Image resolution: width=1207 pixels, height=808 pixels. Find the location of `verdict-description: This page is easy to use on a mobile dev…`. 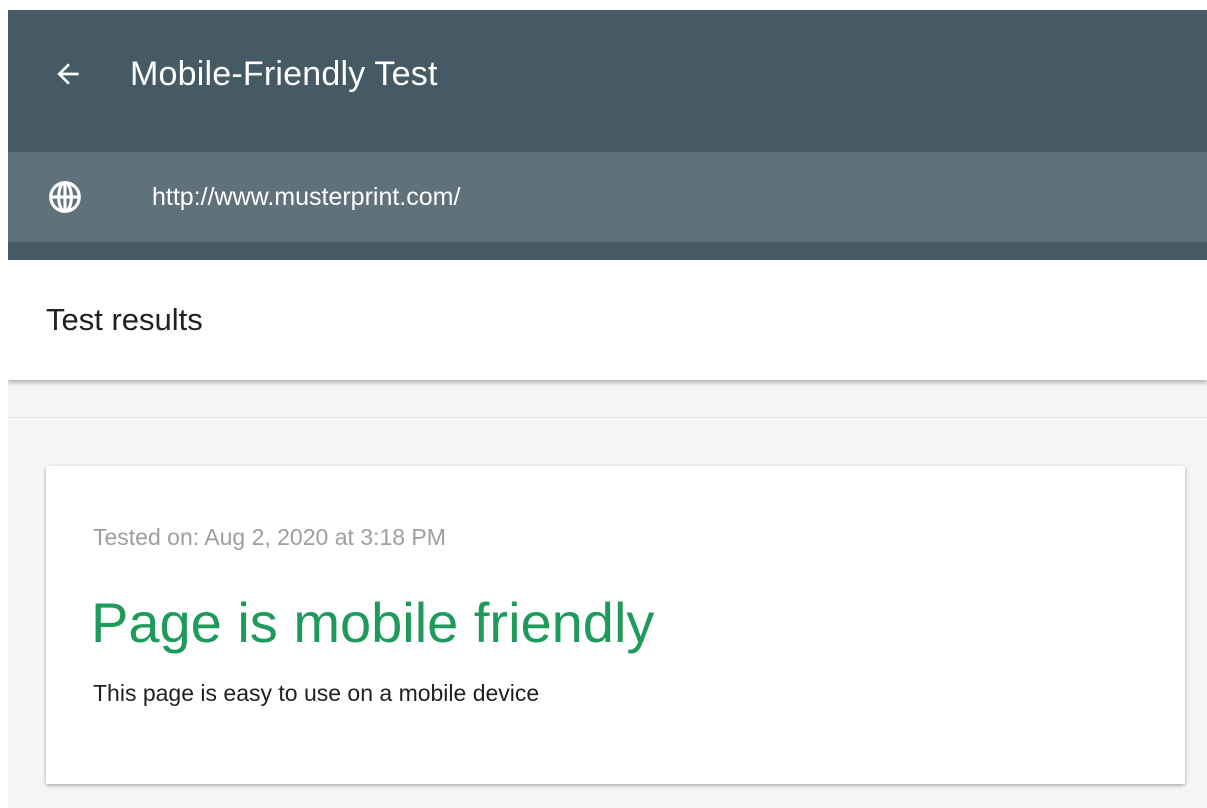

verdict-description: This page is easy to use on a mobile dev… is located at coordinates (316, 693).